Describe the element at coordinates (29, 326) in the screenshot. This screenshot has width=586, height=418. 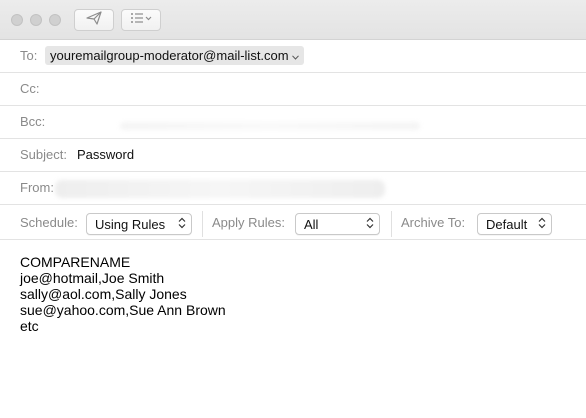
I see `body-line: etc` at that location.